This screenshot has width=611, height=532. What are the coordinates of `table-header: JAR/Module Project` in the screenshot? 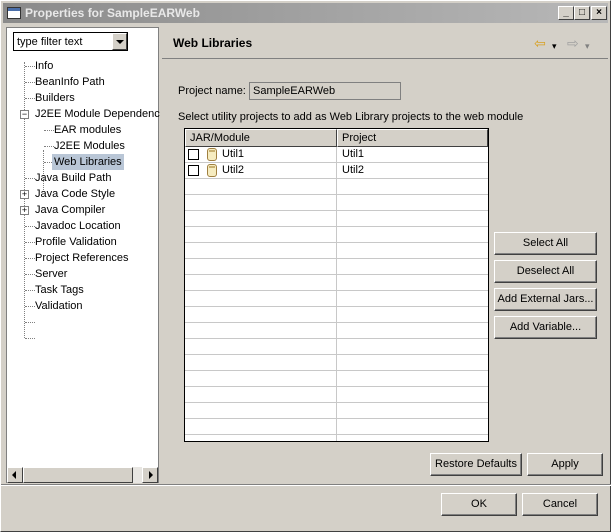 It's located at (336, 138).